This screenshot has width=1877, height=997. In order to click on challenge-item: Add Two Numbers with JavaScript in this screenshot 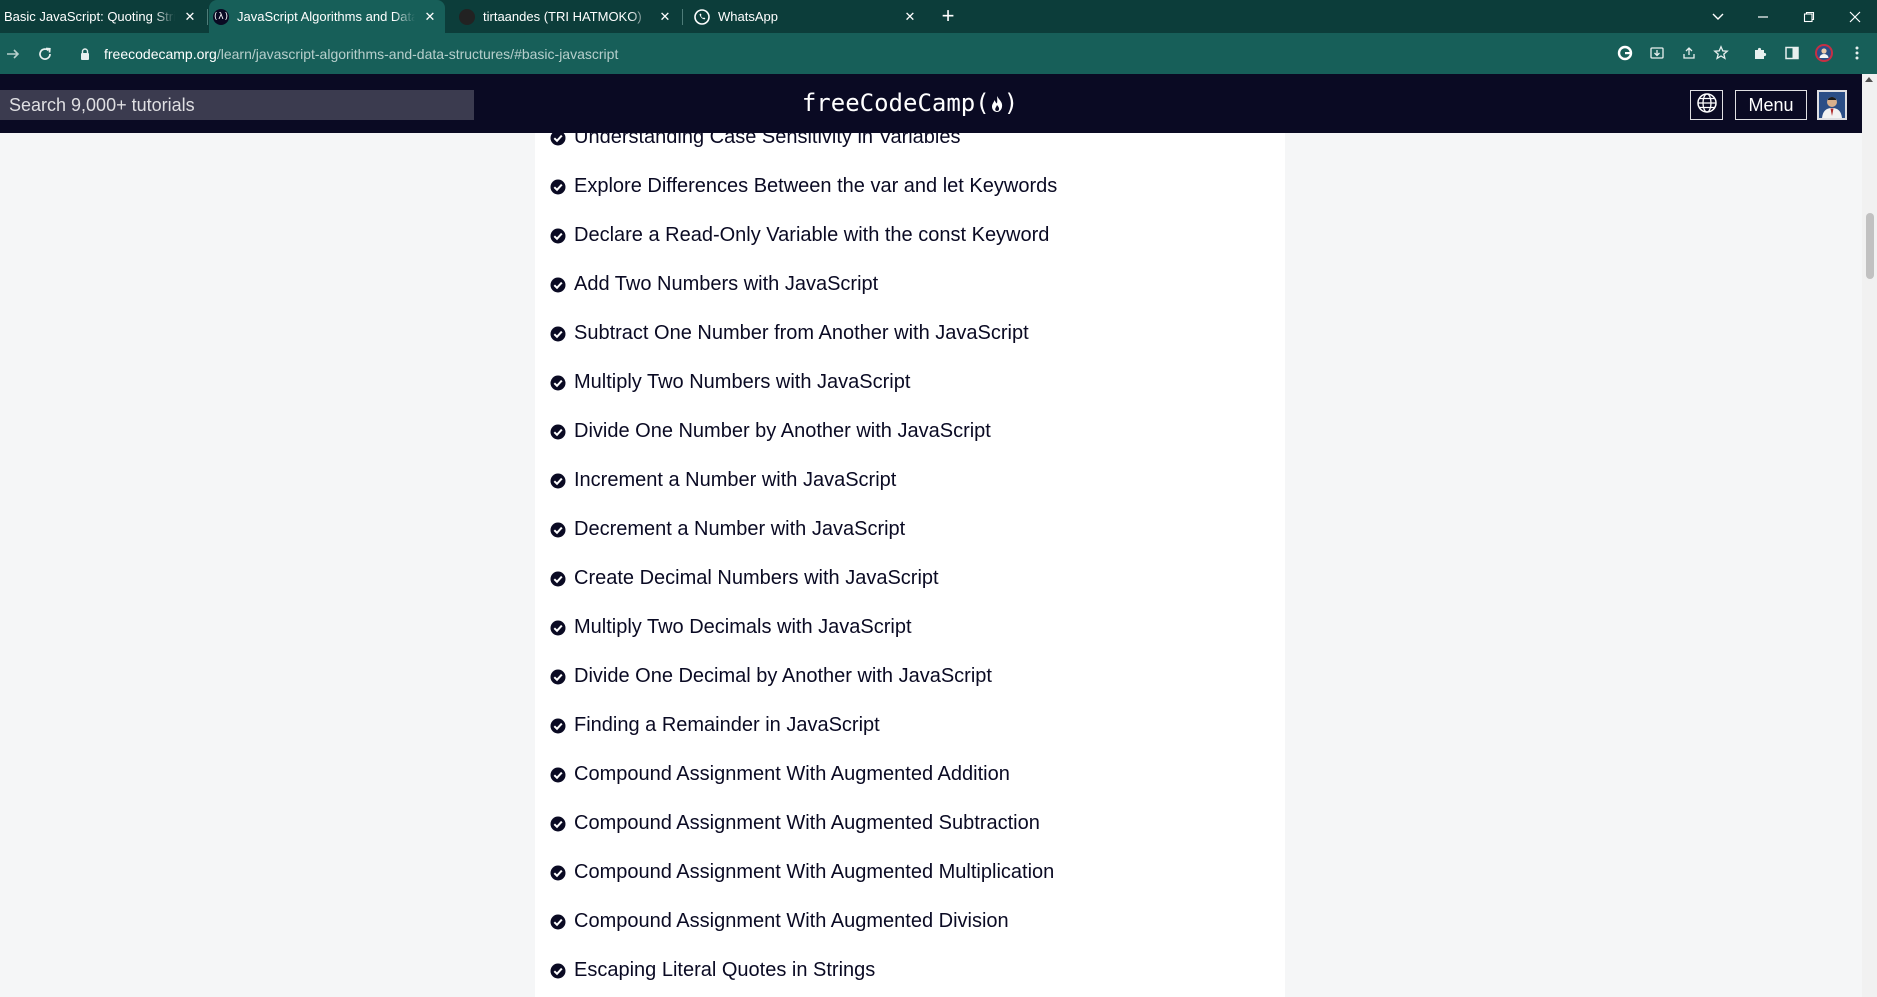, I will do `click(714, 284)`.